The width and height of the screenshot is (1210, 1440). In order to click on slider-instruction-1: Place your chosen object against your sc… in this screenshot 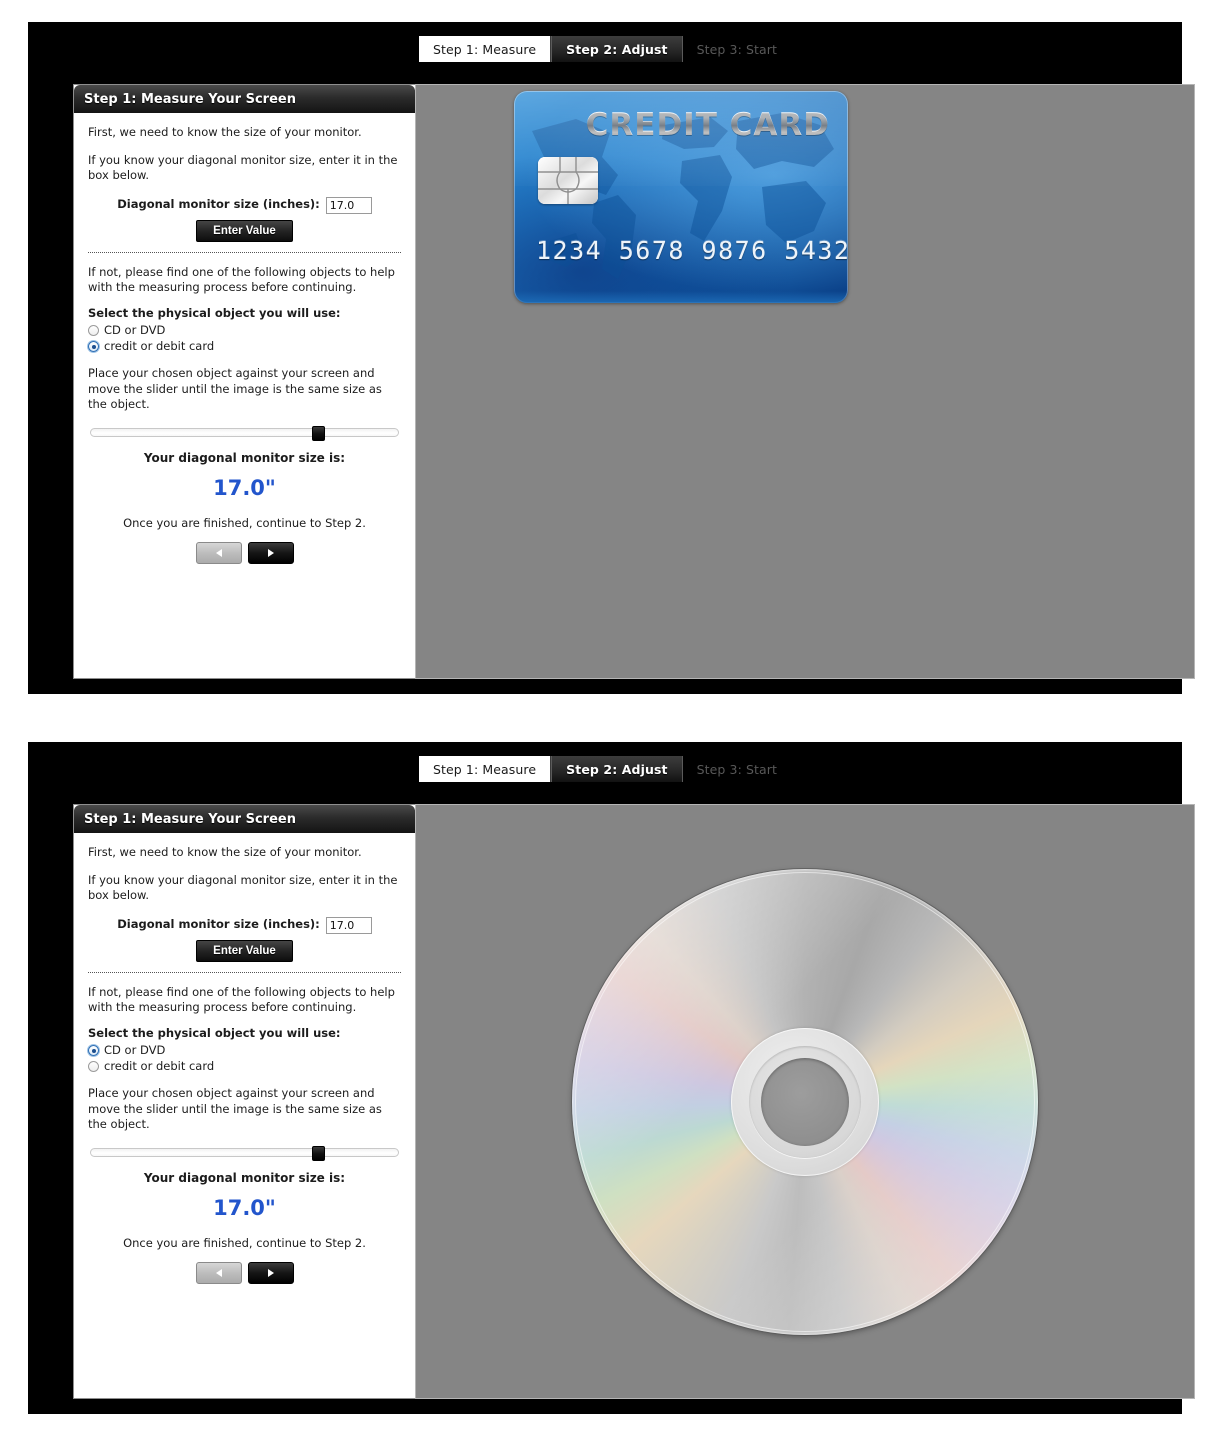, I will do `click(235, 388)`.